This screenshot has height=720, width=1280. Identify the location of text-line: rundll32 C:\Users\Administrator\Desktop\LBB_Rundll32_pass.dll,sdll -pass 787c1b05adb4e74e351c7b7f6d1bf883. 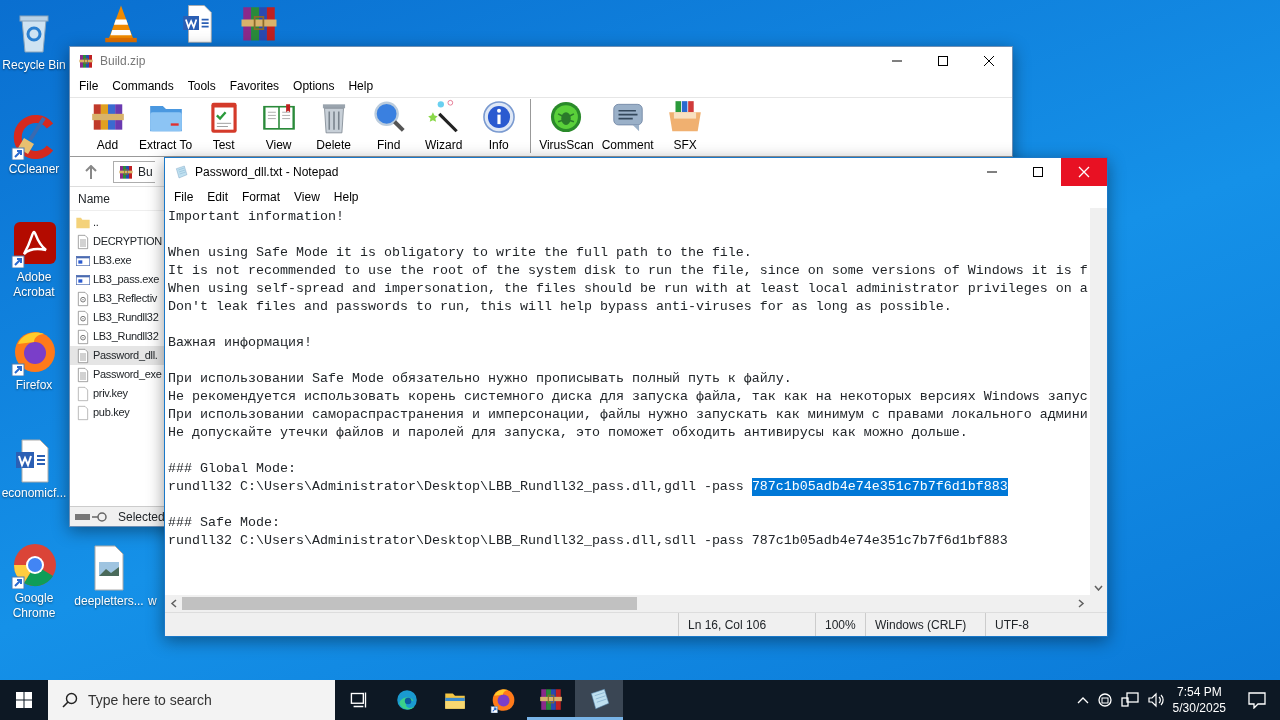
(588, 541).